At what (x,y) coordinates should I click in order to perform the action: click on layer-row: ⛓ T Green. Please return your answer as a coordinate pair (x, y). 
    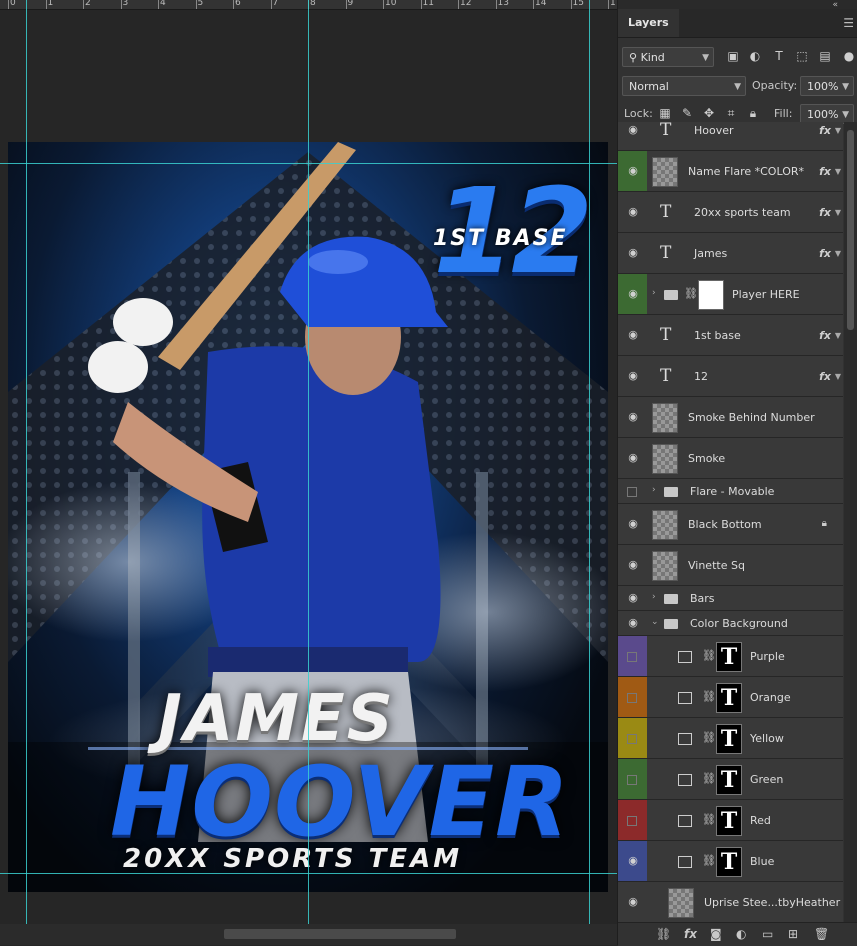
    Looking at the image, I should click on (730, 779).